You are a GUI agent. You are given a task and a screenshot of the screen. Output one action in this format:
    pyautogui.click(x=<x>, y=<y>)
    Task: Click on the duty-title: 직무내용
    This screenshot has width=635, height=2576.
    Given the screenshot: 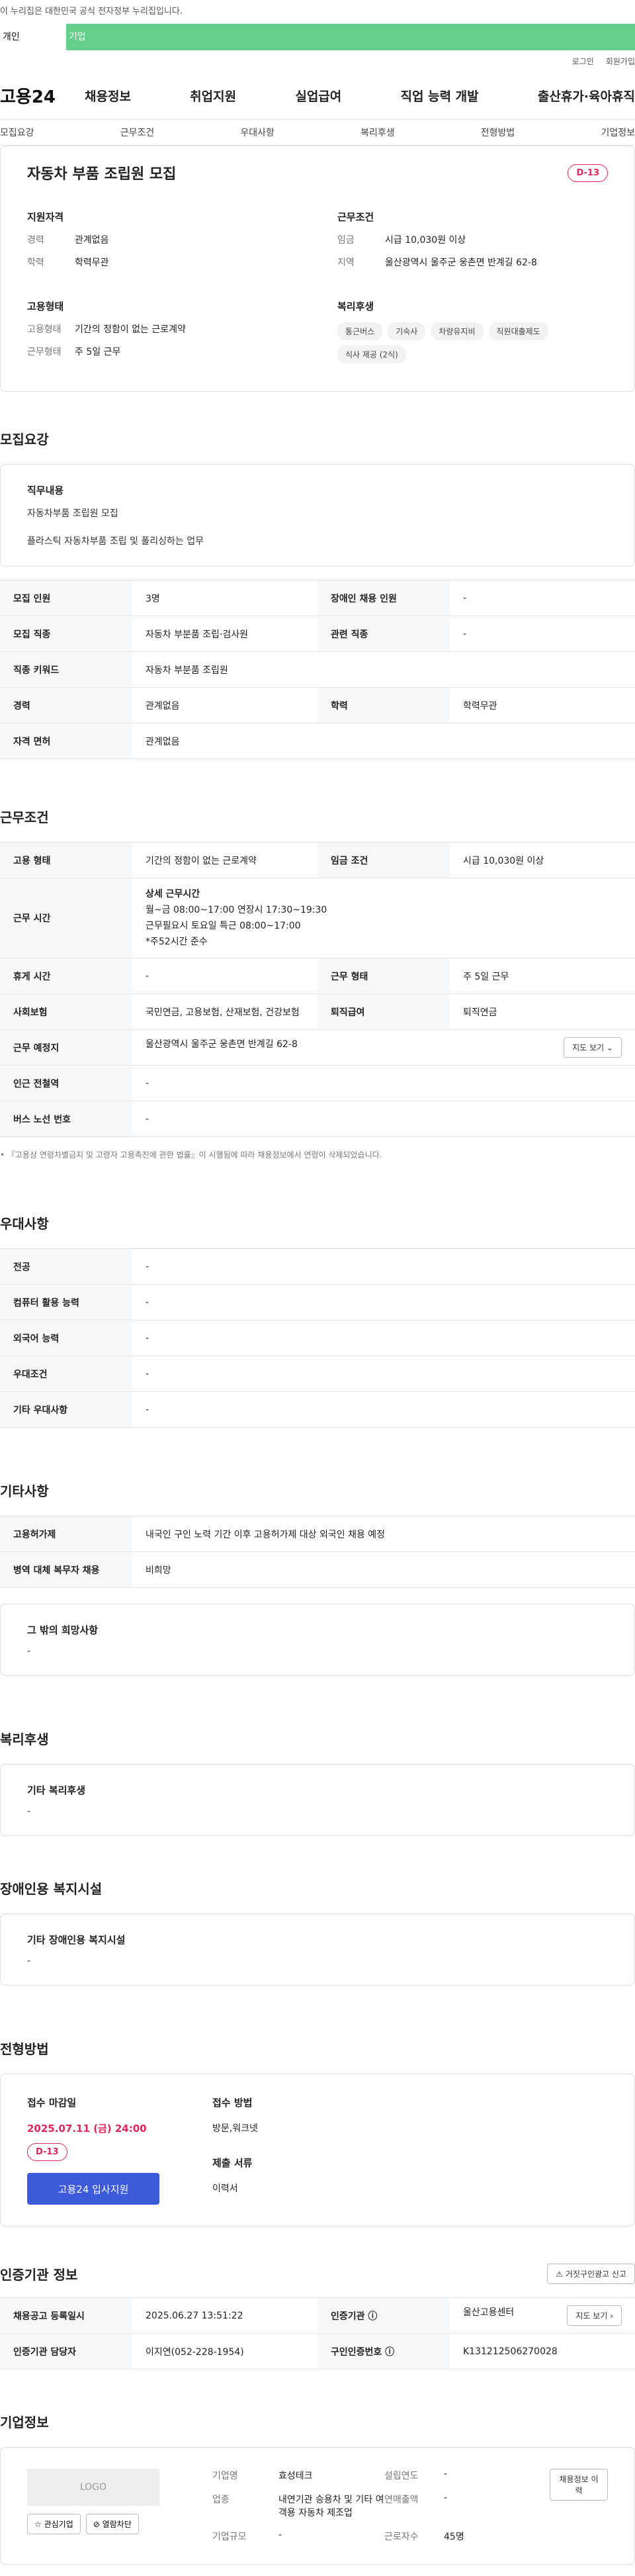 What is the action you would take?
    pyautogui.click(x=46, y=490)
    